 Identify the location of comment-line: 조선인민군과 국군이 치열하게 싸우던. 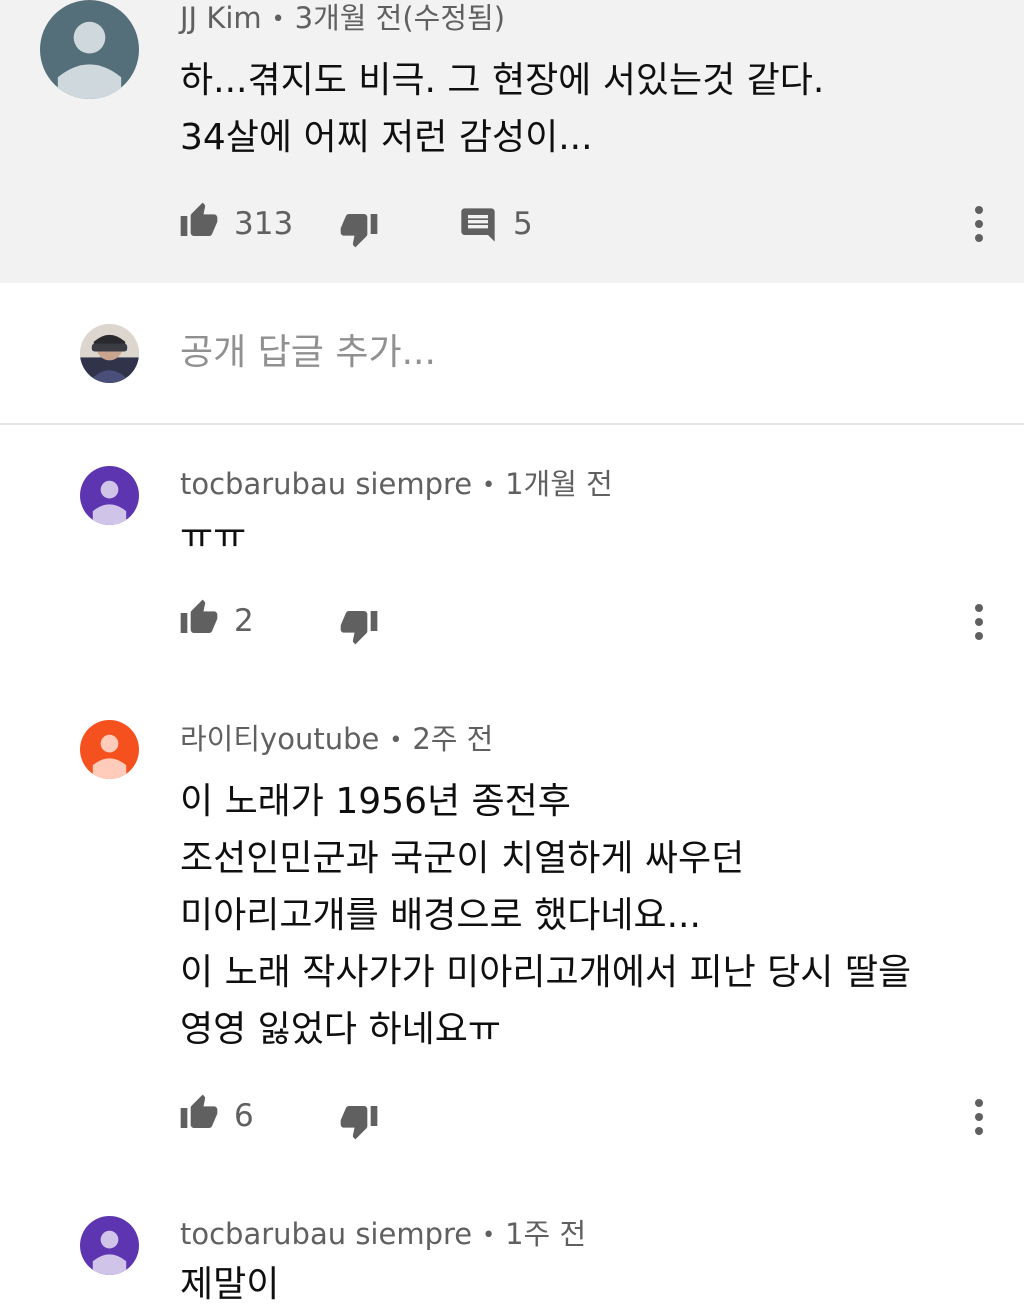
(462, 858).